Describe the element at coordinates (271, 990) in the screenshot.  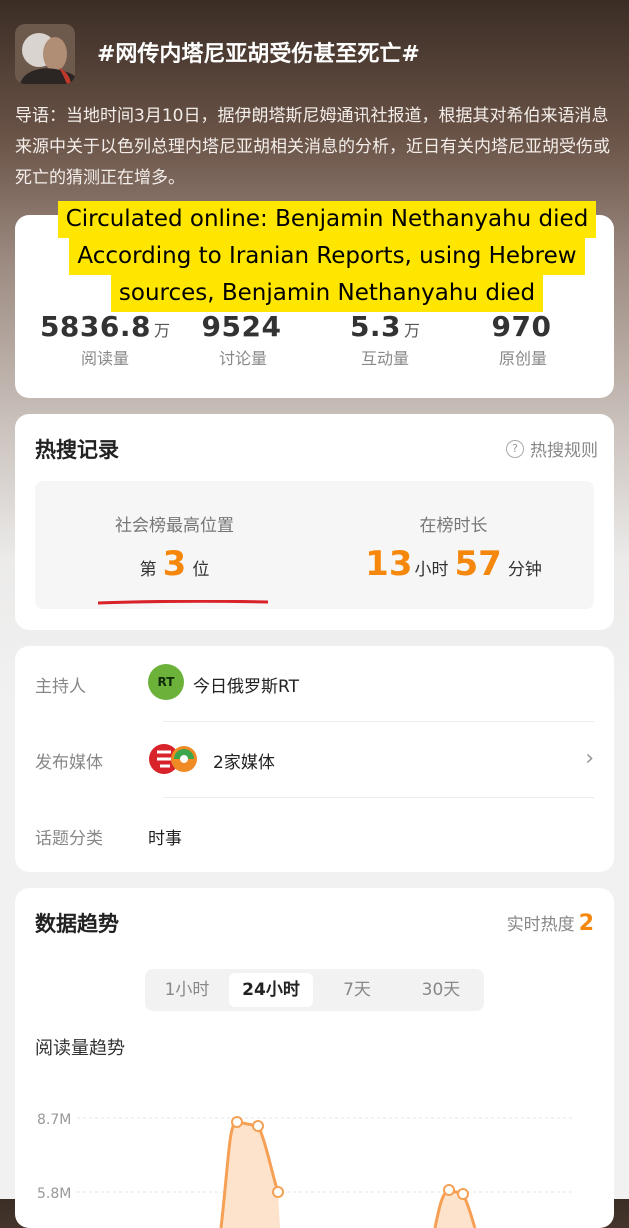
I see `tab-24-hours: 24小时` at that location.